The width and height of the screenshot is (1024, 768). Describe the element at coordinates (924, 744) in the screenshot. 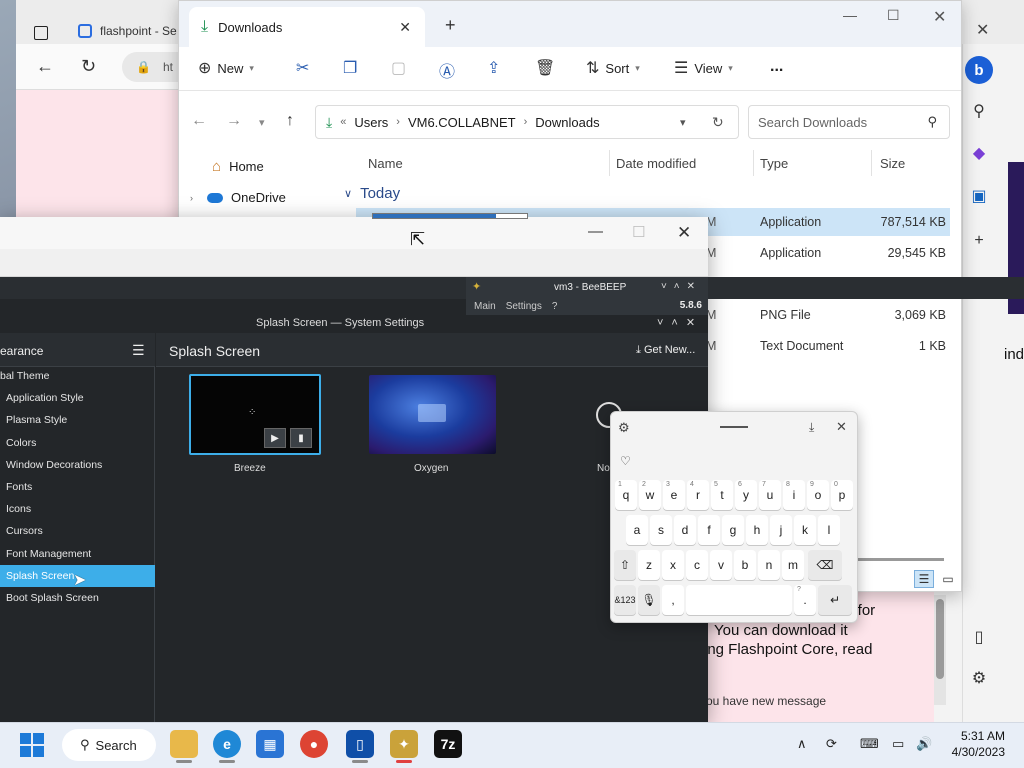

I see `volume-icon: 🔊` at that location.